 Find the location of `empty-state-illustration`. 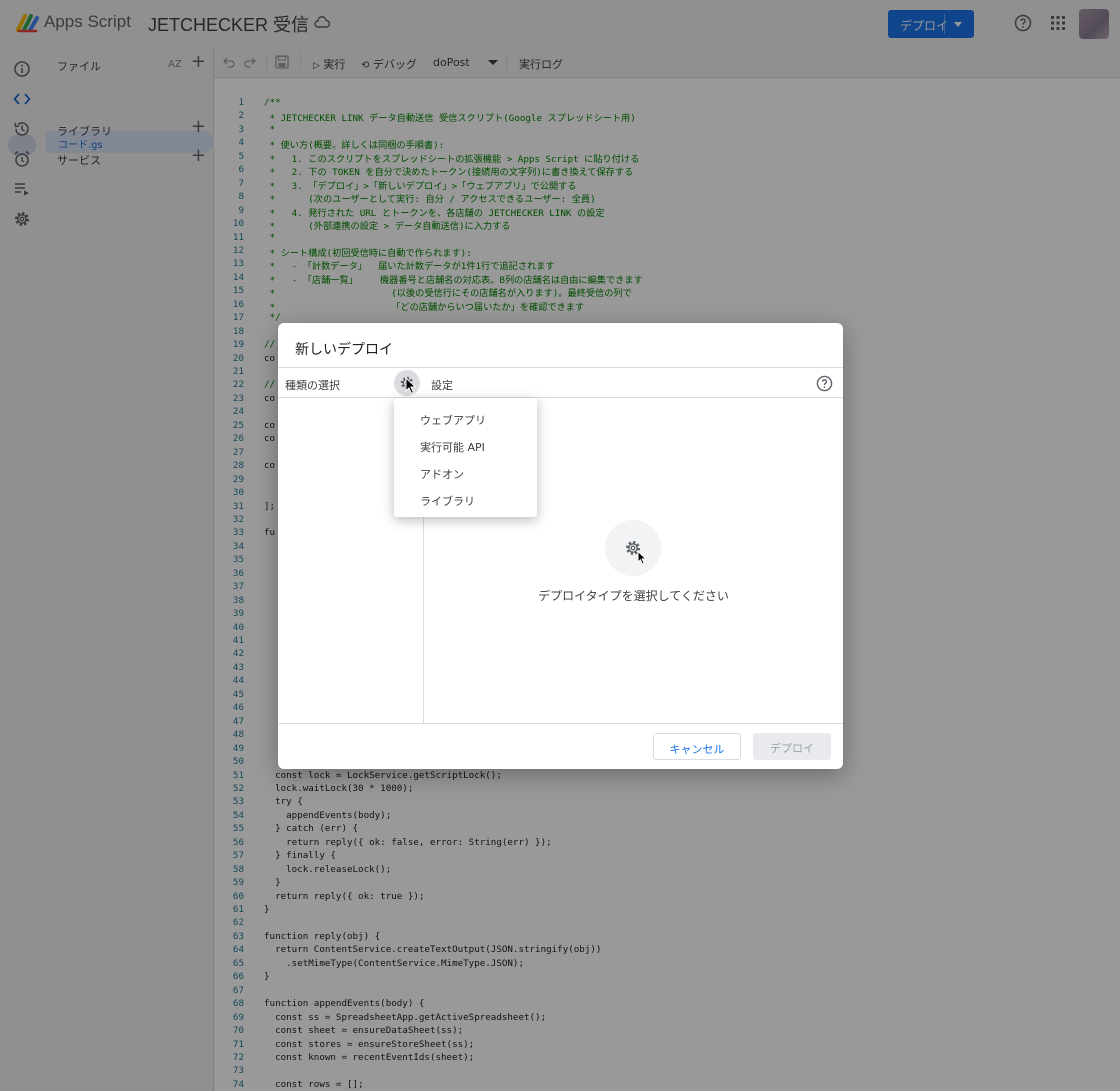

empty-state-illustration is located at coordinates (633, 548).